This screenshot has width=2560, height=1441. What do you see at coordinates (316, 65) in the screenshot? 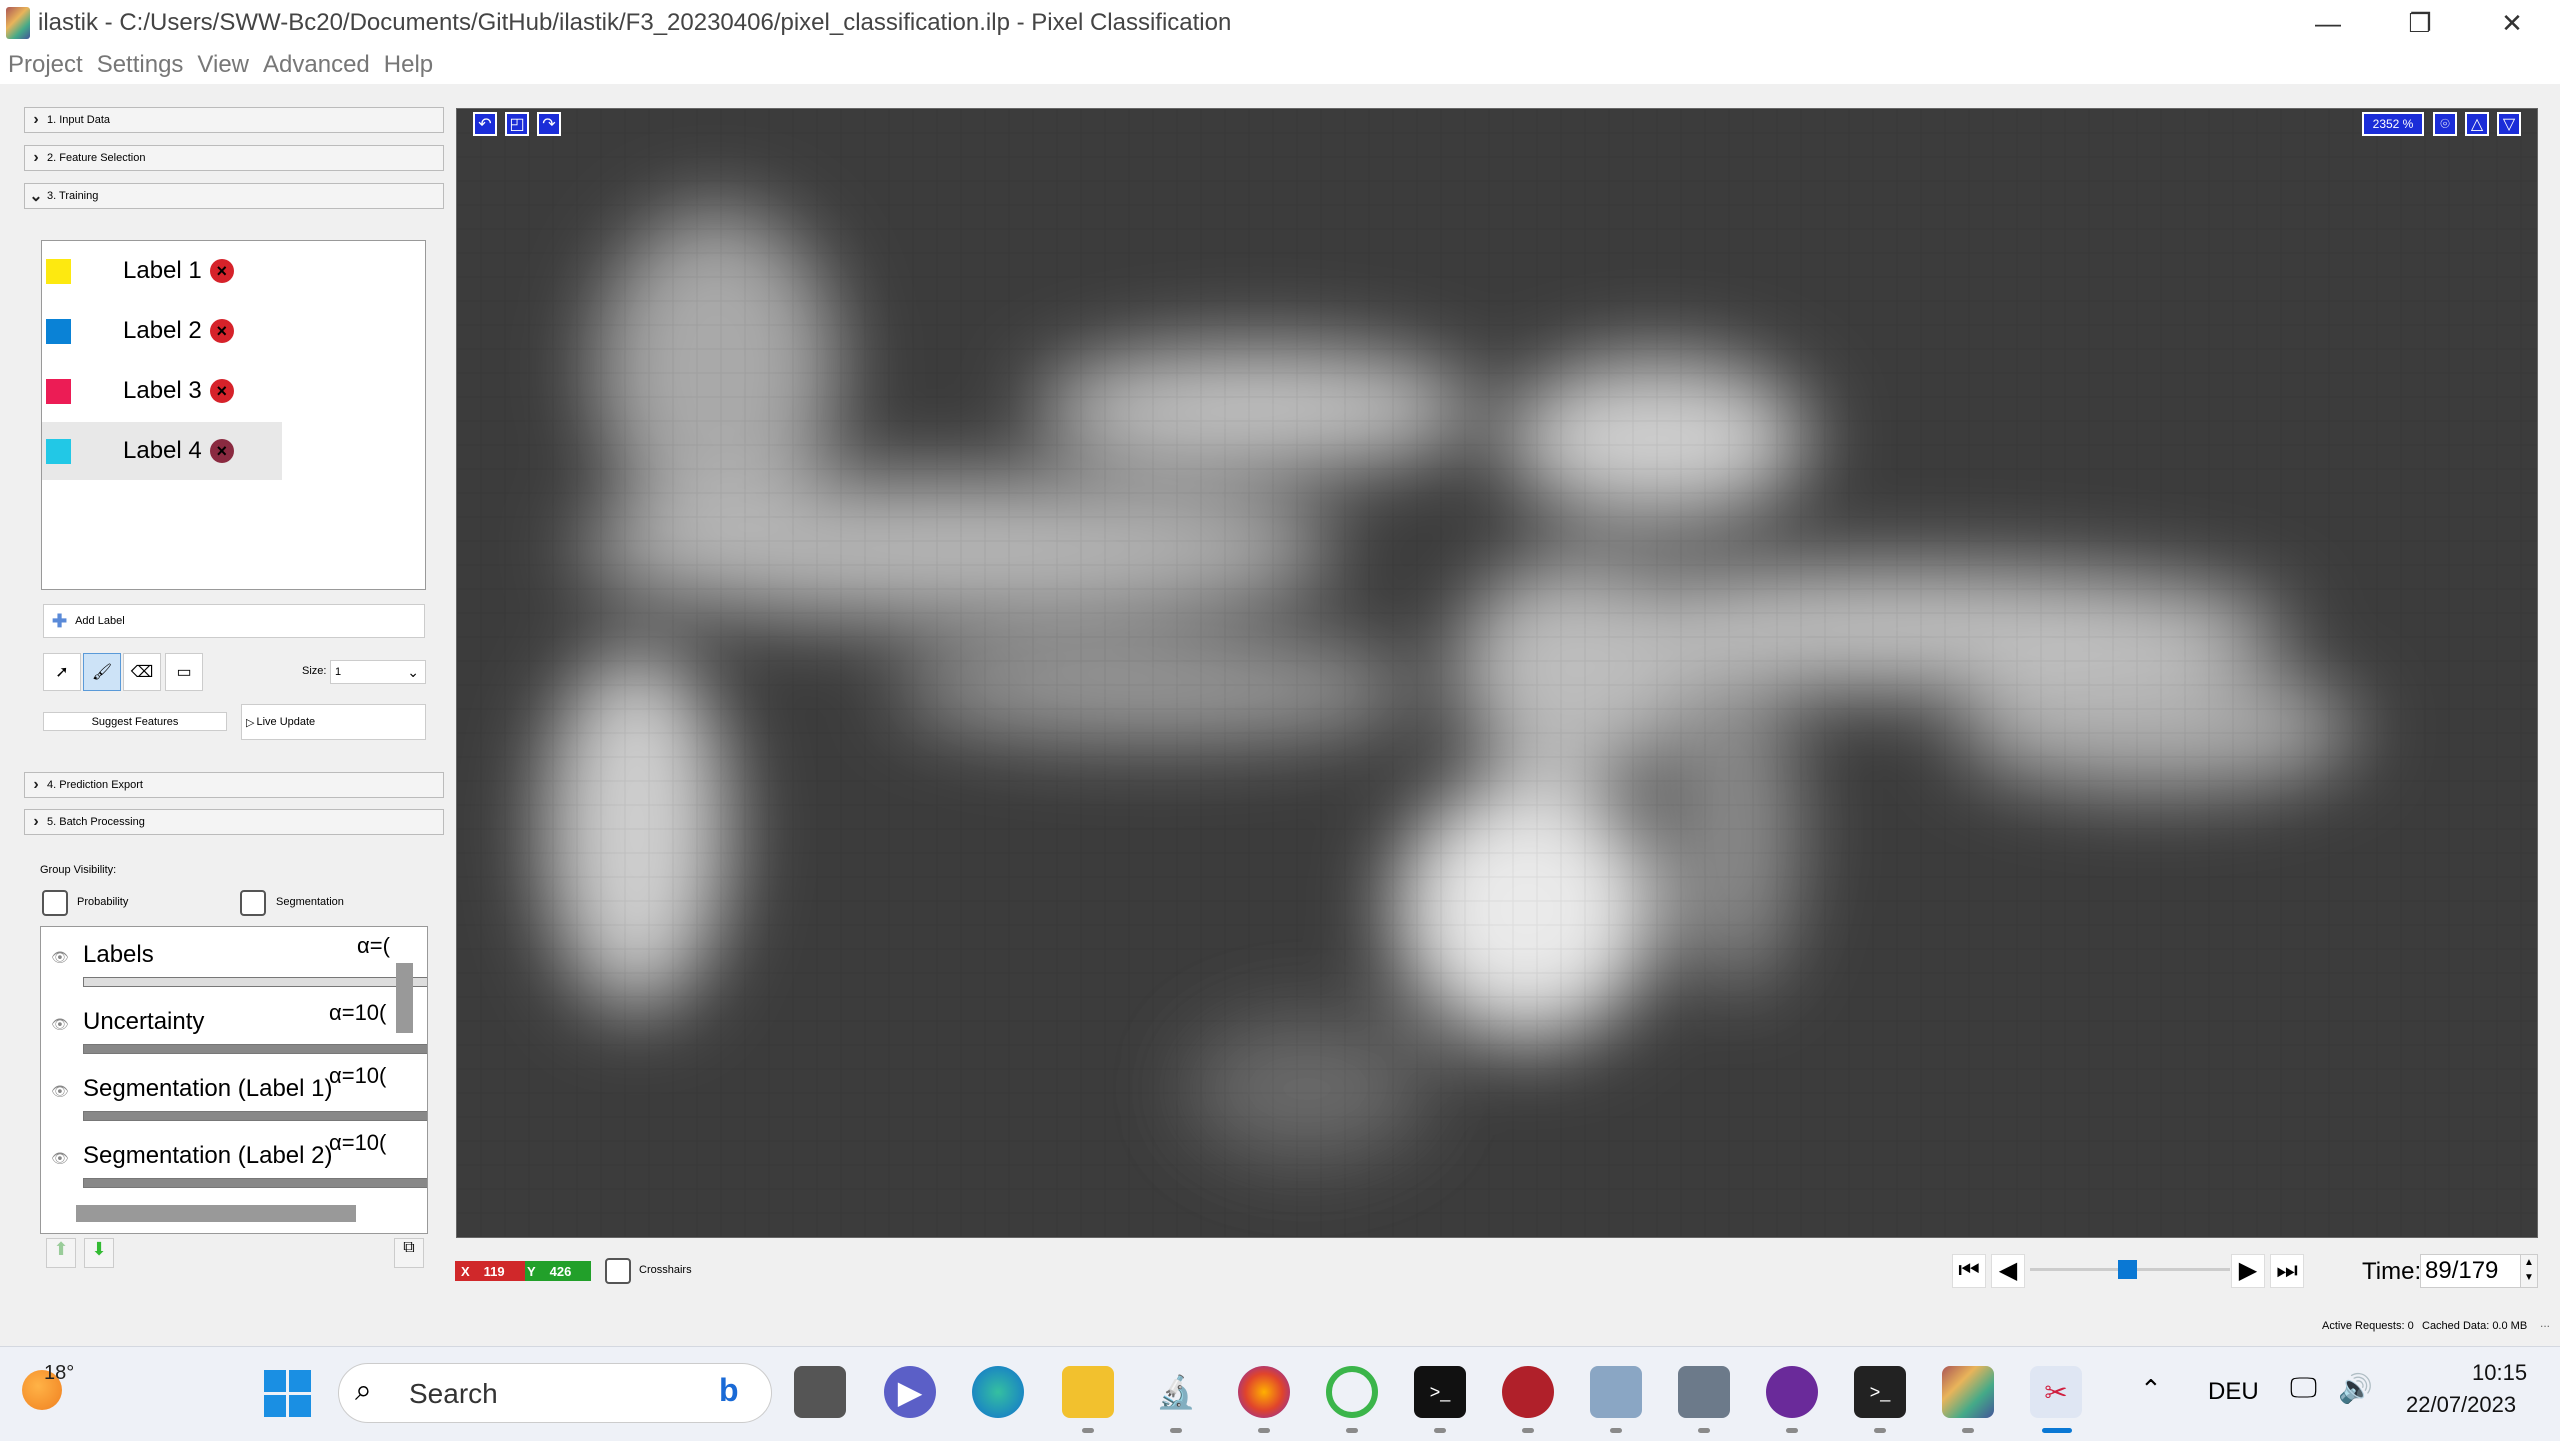
I see `menu-advanced: Advanced` at bounding box center [316, 65].